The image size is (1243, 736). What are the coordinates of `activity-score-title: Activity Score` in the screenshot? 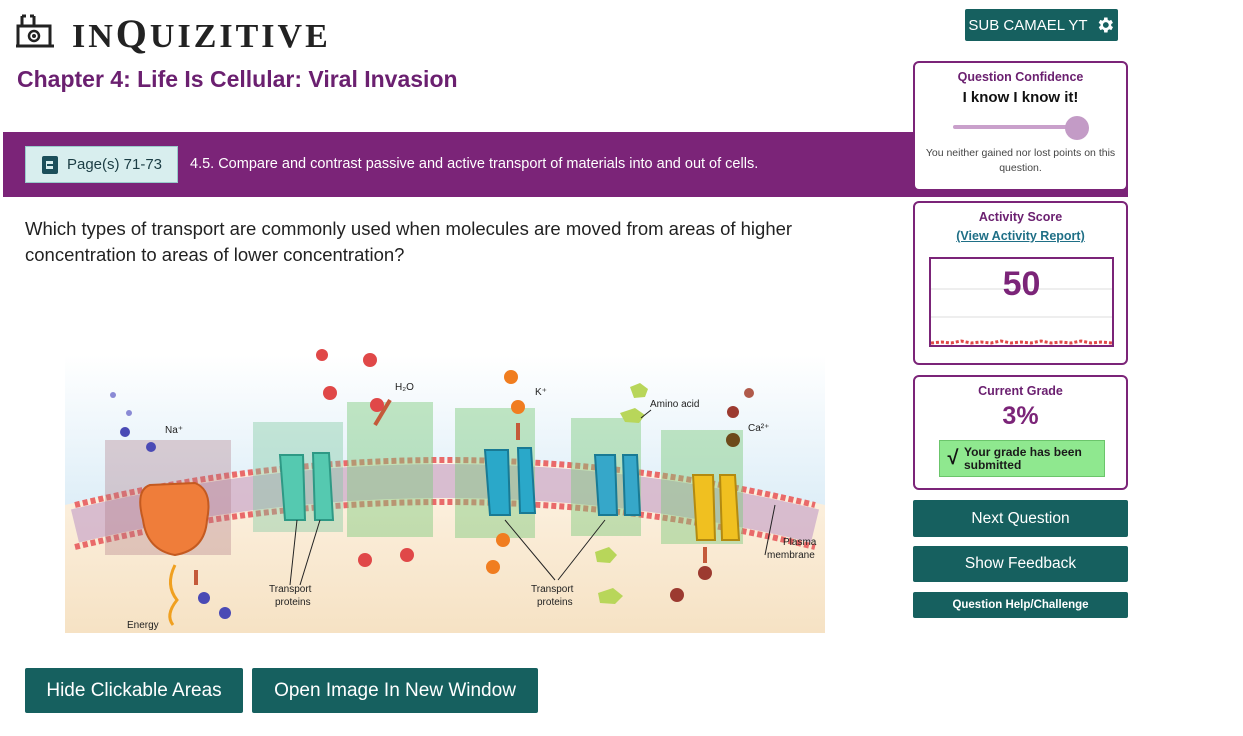 It's located at (1020, 217).